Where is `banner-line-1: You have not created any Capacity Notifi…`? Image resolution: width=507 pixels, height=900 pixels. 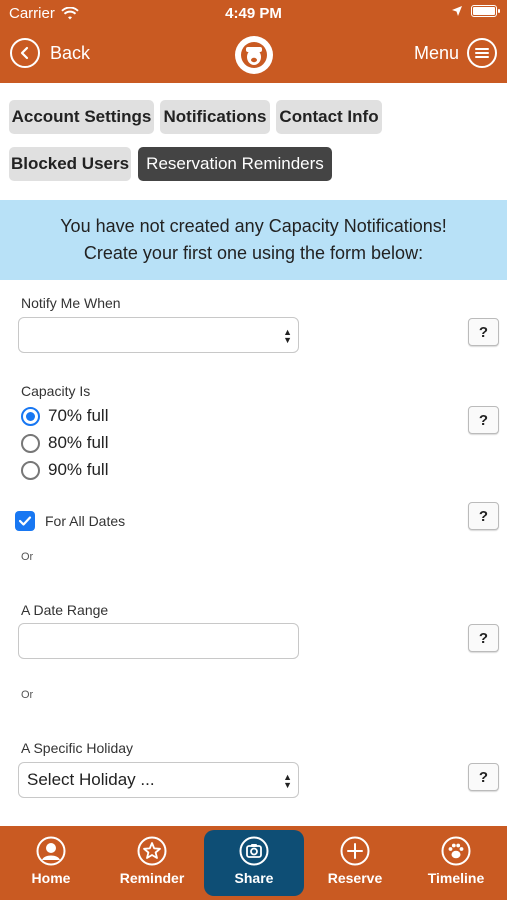
banner-line-1: You have not created any Capacity Notifi… is located at coordinates (253, 226).